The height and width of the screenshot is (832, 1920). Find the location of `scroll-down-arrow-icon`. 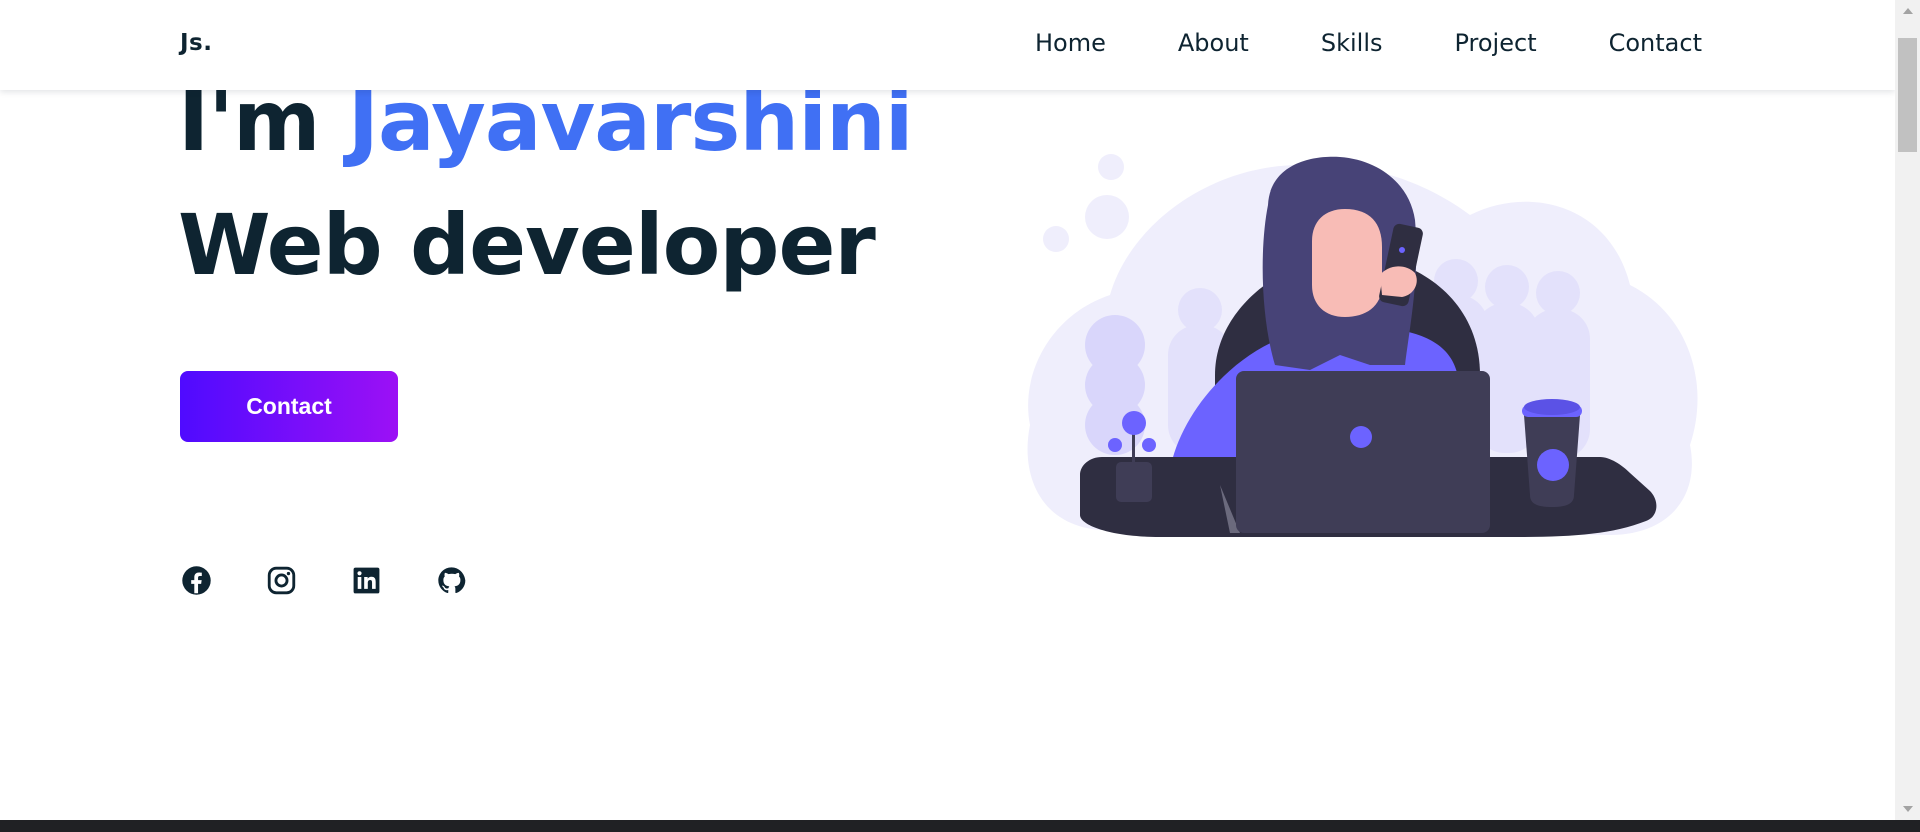

scroll-down-arrow-icon is located at coordinates (1908, 809).